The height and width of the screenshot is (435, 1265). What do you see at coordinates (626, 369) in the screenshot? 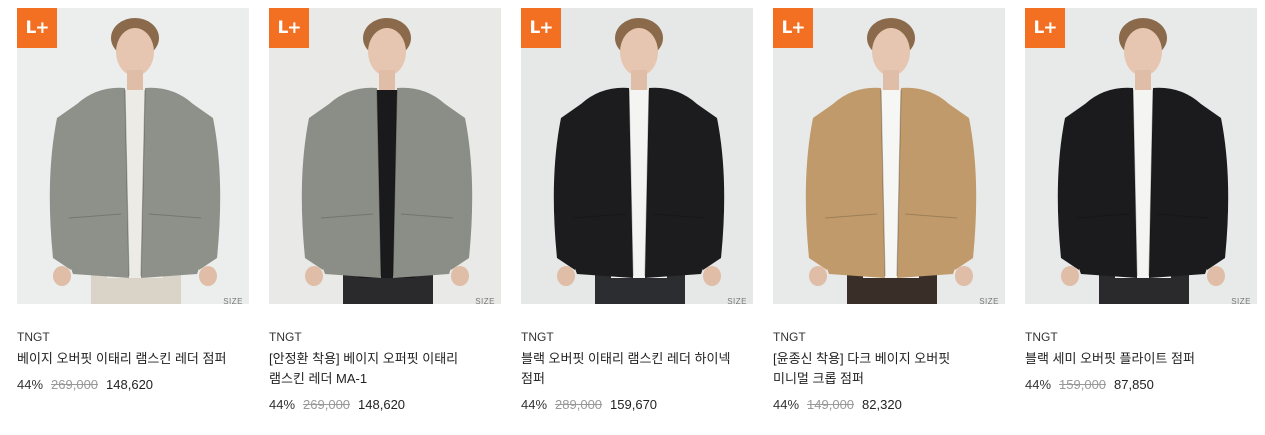
I see `product-name: 블랙 오버핏 이태리 램스킨 레더 하이넥 점퍼` at bounding box center [626, 369].